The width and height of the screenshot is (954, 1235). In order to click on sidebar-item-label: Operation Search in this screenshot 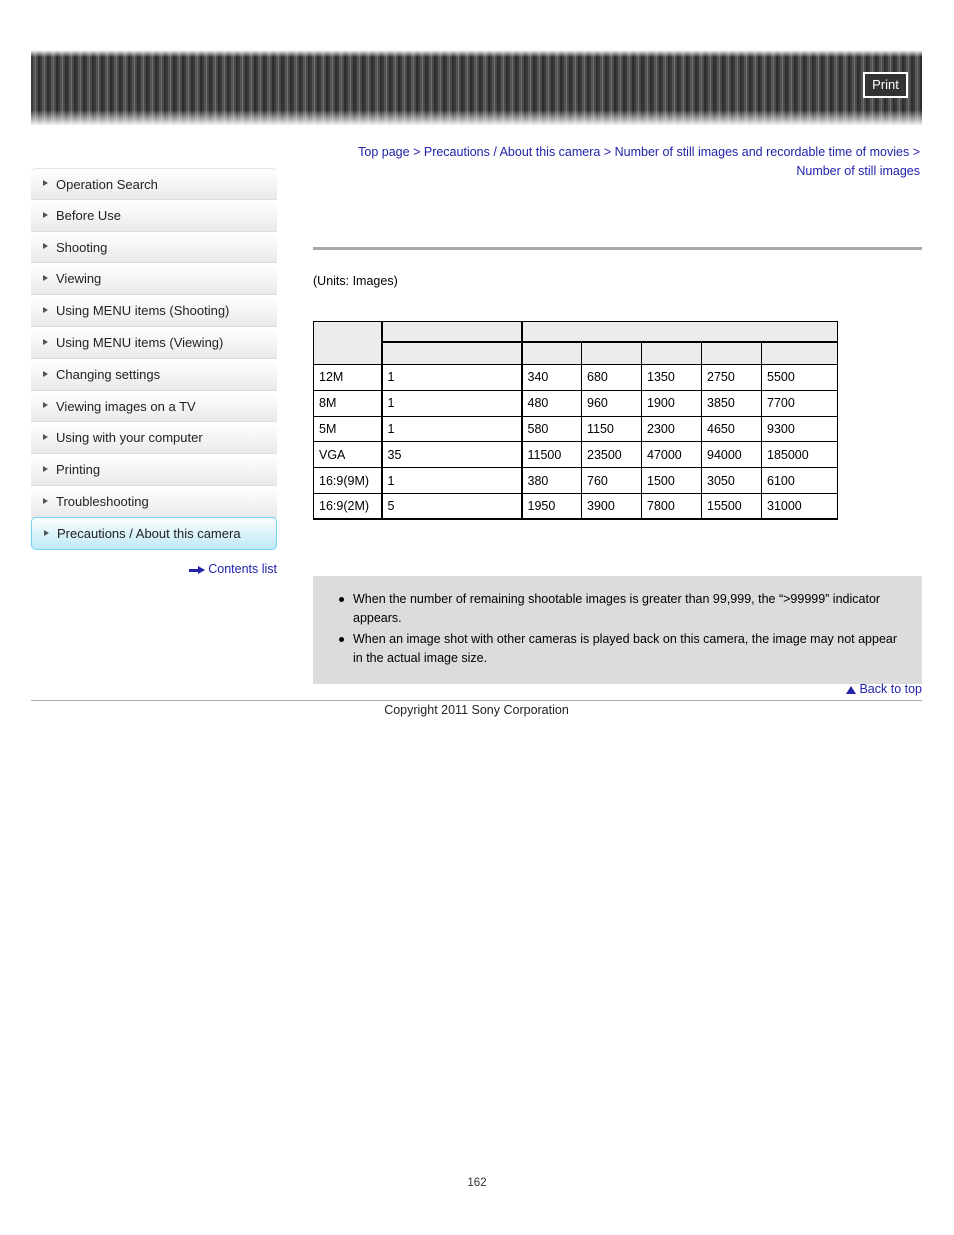, I will do `click(107, 184)`.